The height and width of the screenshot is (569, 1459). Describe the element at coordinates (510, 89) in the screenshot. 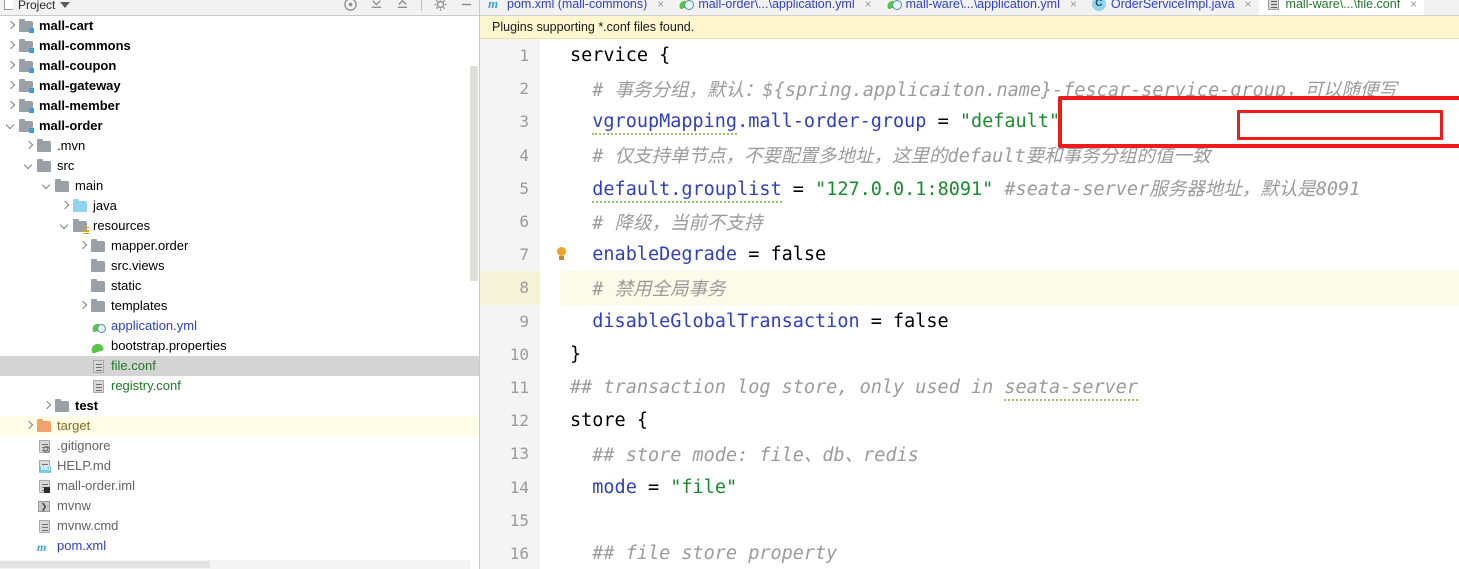

I see `line-number: 2` at that location.